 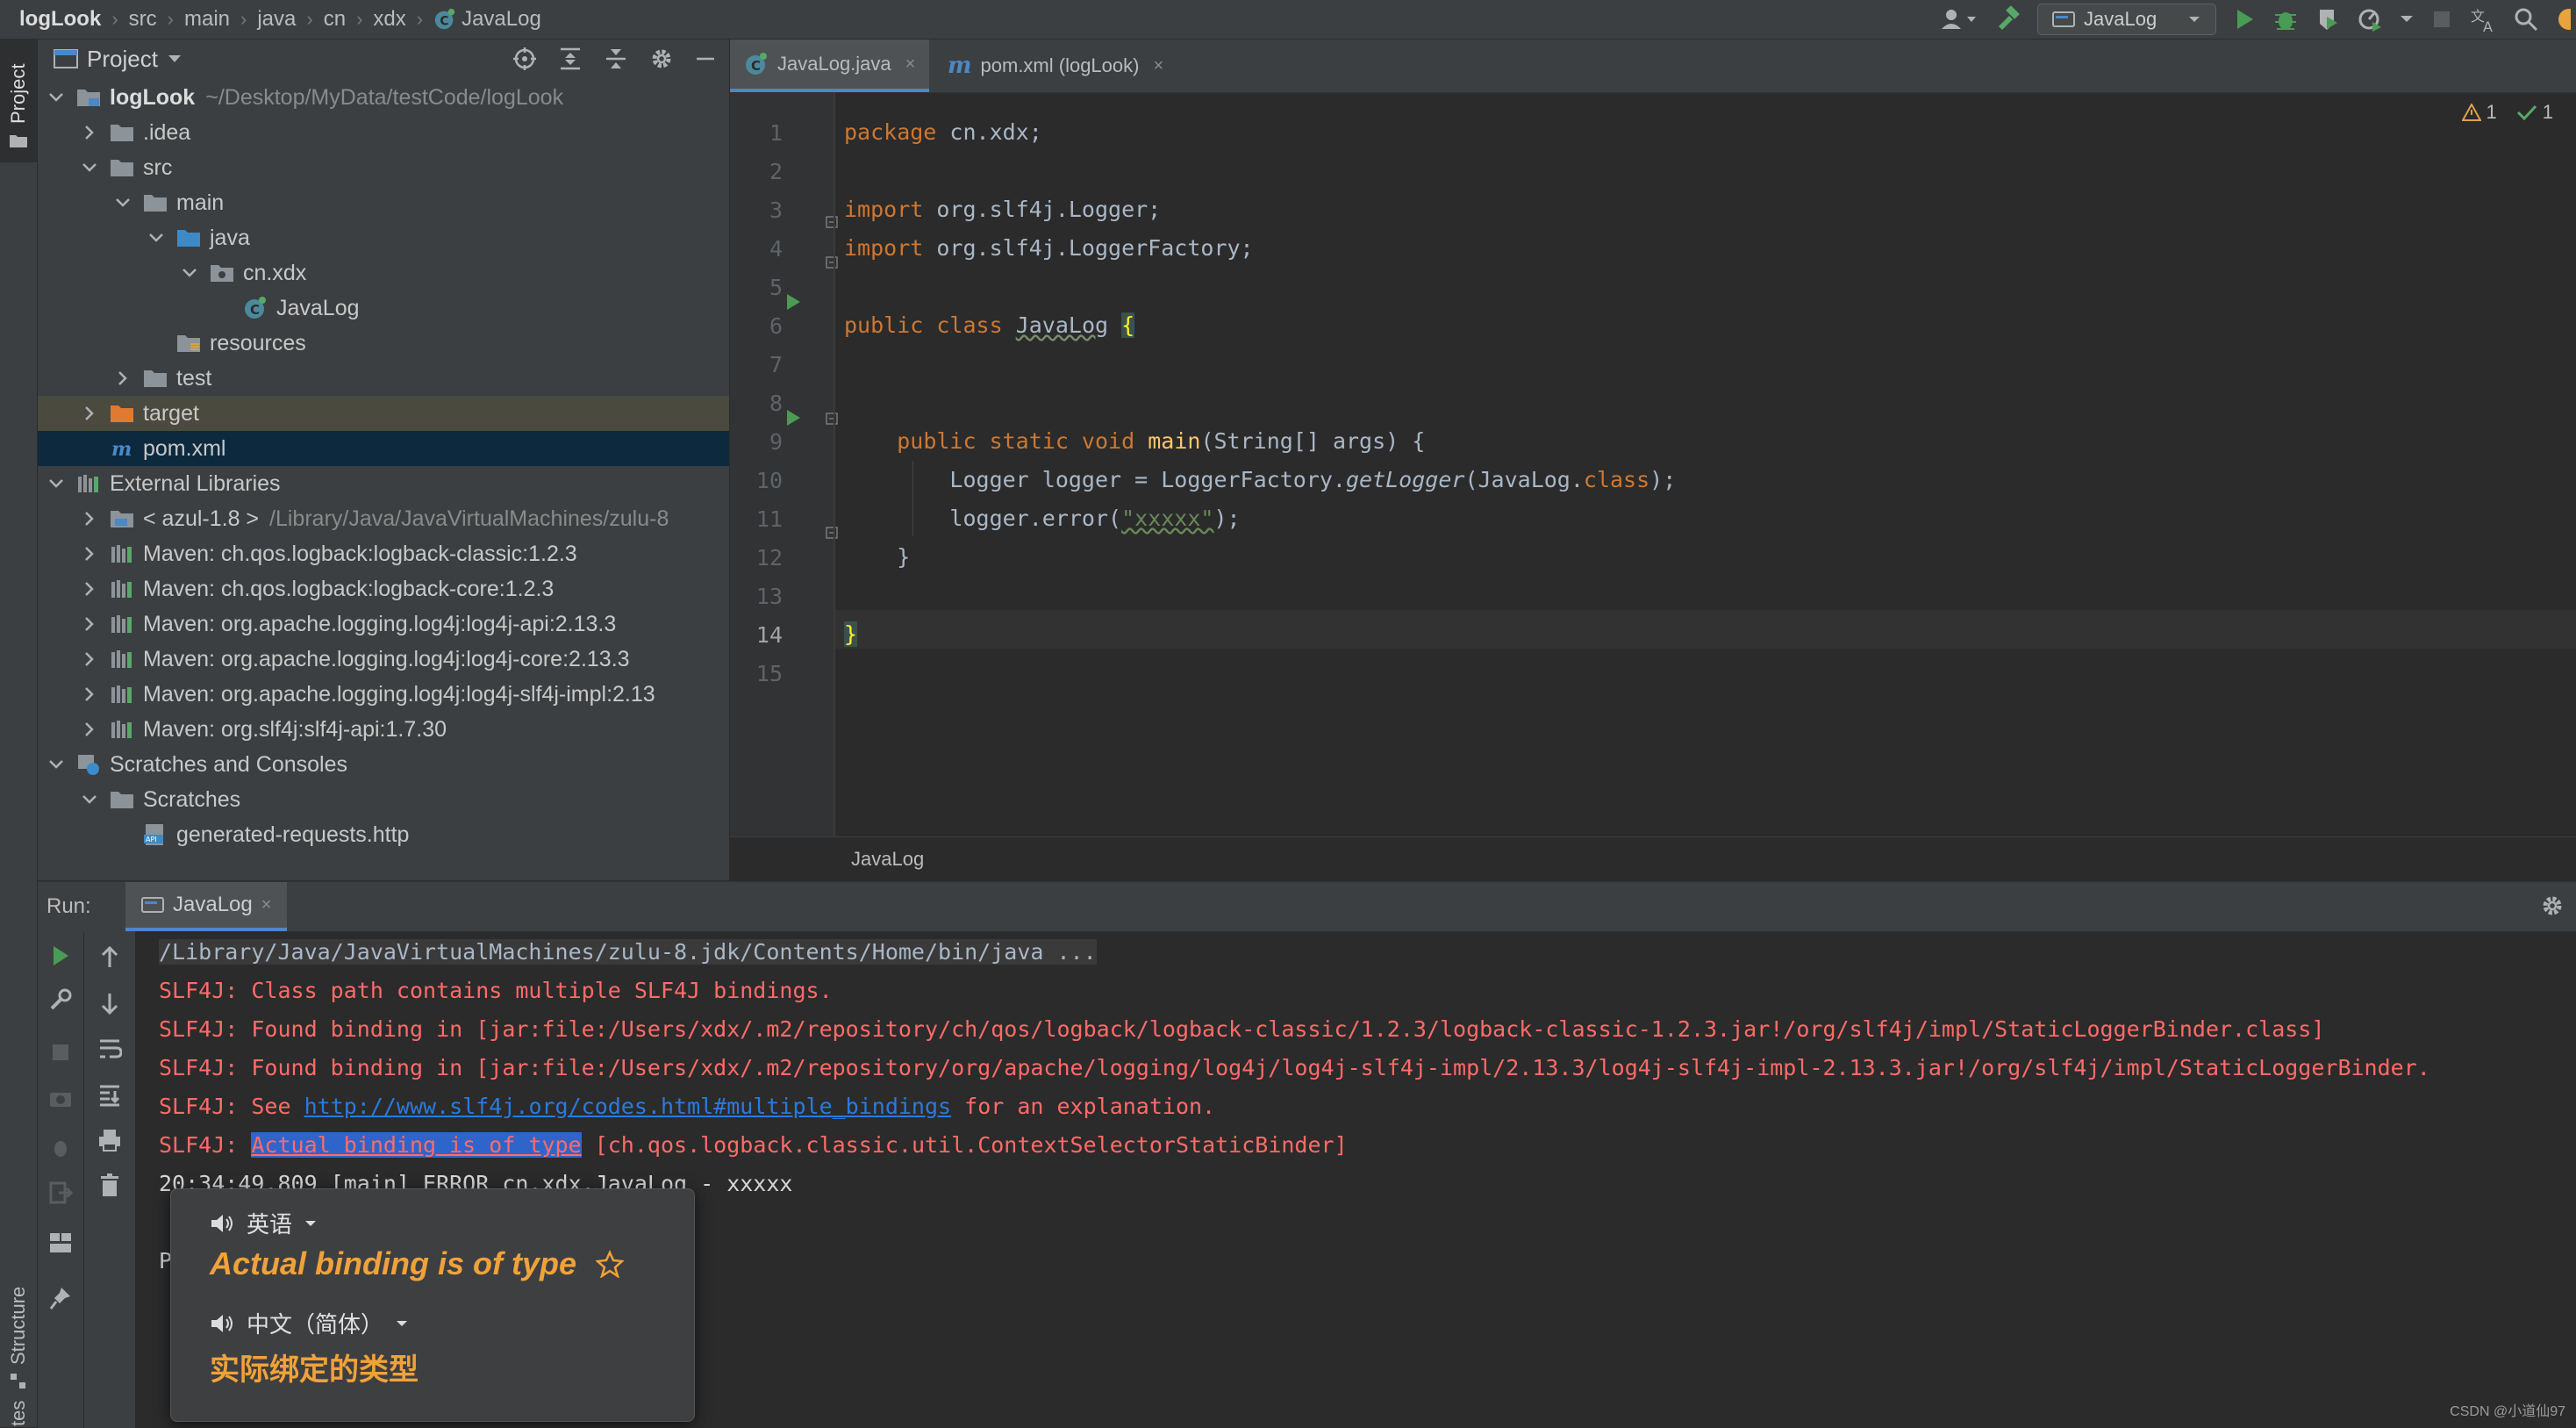 What do you see at coordinates (109, 1049) in the screenshot?
I see `soft-wrap-icon` at bounding box center [109, 1049].